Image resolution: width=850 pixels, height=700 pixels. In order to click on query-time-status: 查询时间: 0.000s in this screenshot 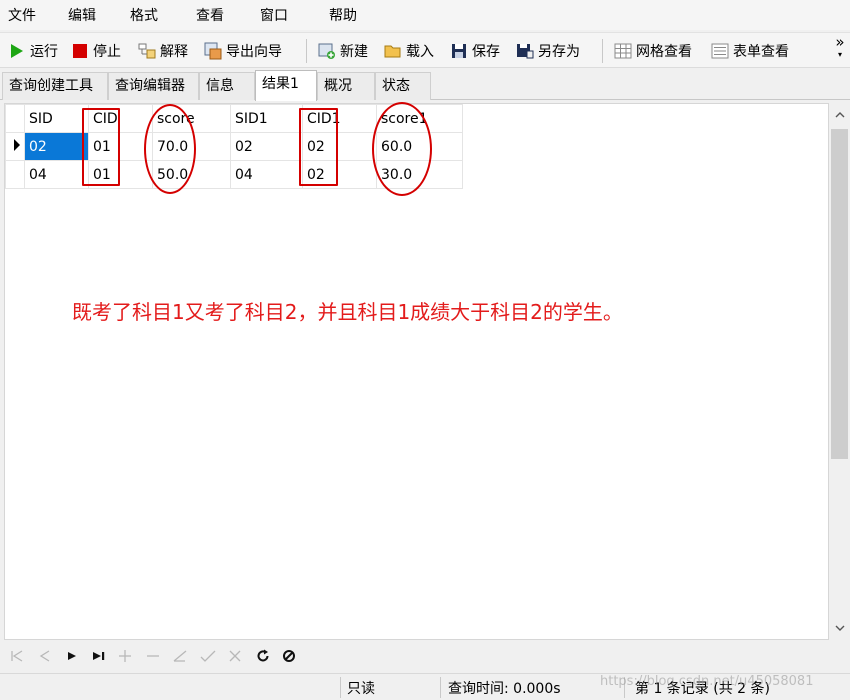, I will do `click(504, 689)`.